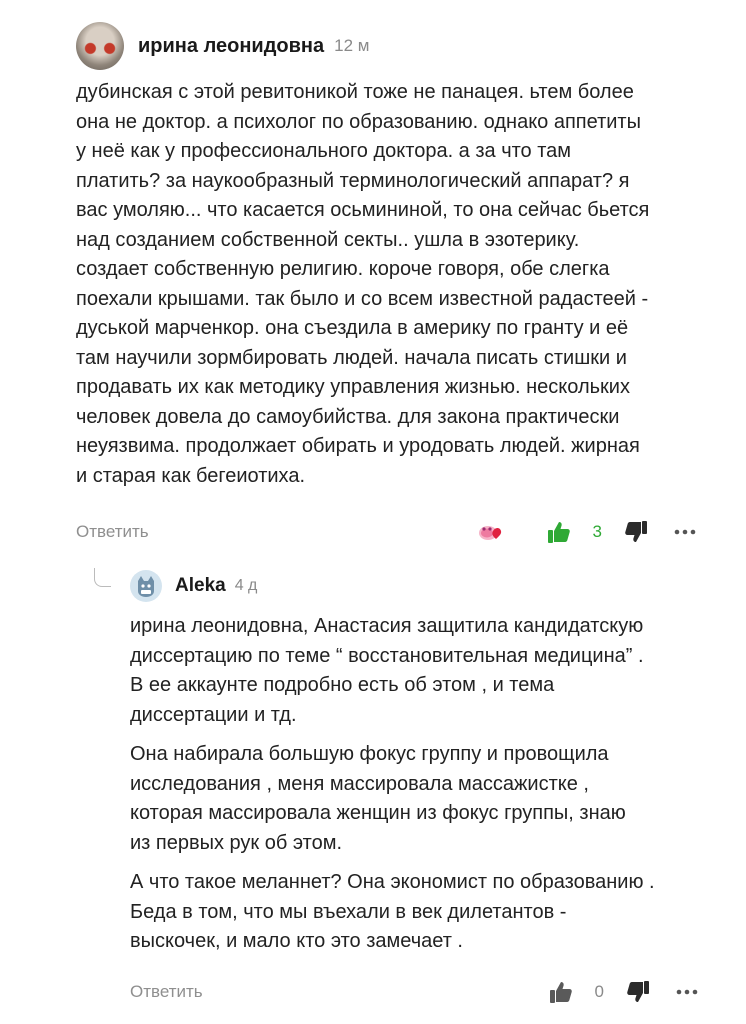 The image size is (746, 1024). Describe the element at coordinates (246, 585) in the screenshot. I see `reply-time: 4 д` at that location.